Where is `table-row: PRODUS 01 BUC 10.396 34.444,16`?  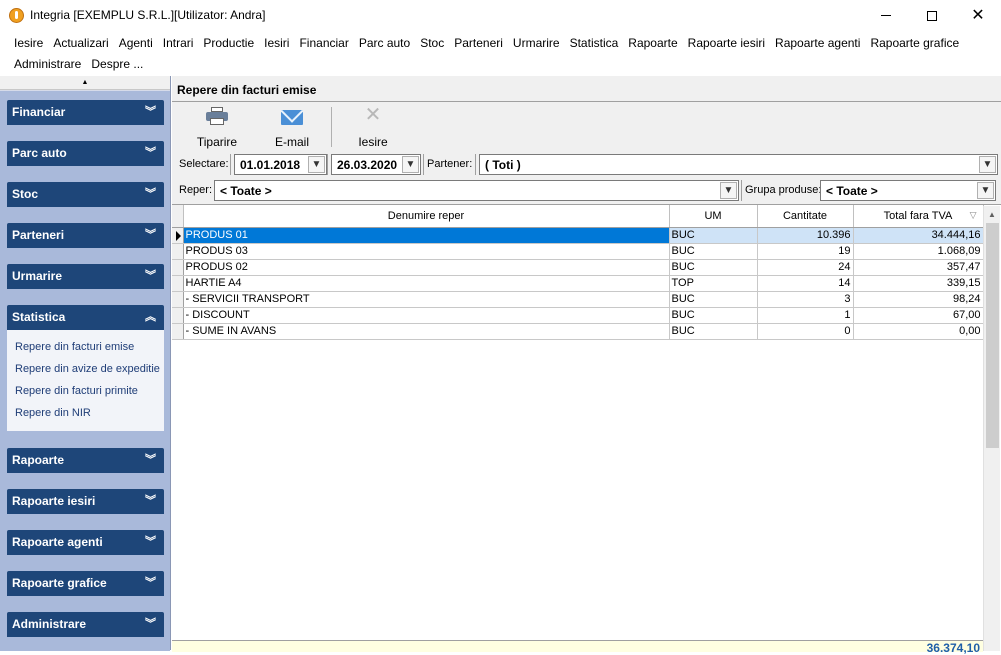 table-row: PRODUS 01 BUC 10.396 34.444,16 is located at coordinates (578, 235).